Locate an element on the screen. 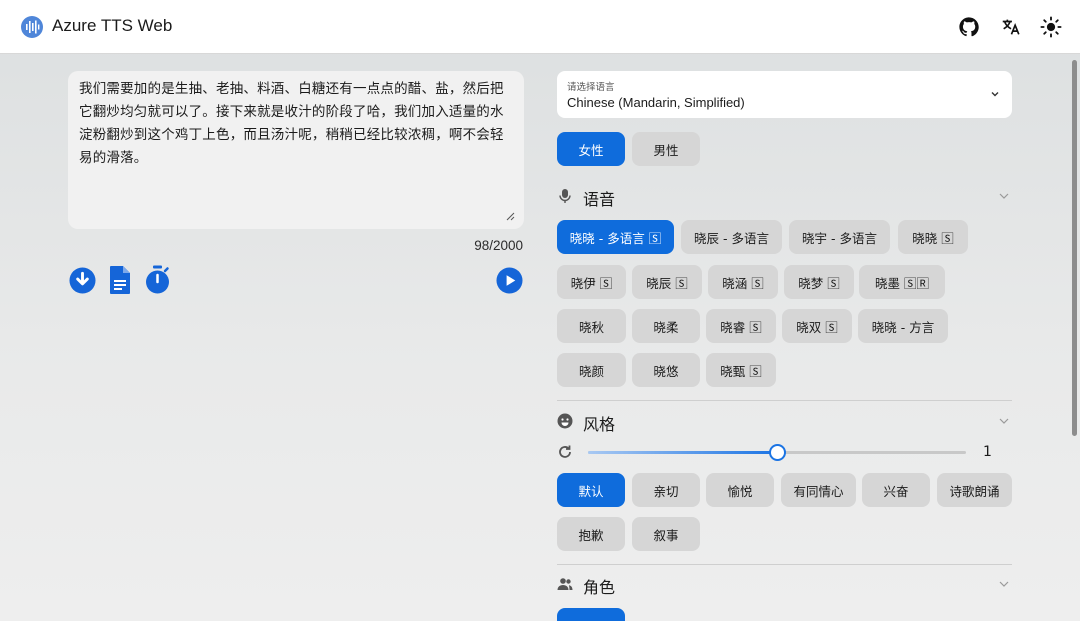 This screenshot has width=1080, height=621. style-chip: 兴奋 is located at coordinates (896, 490).